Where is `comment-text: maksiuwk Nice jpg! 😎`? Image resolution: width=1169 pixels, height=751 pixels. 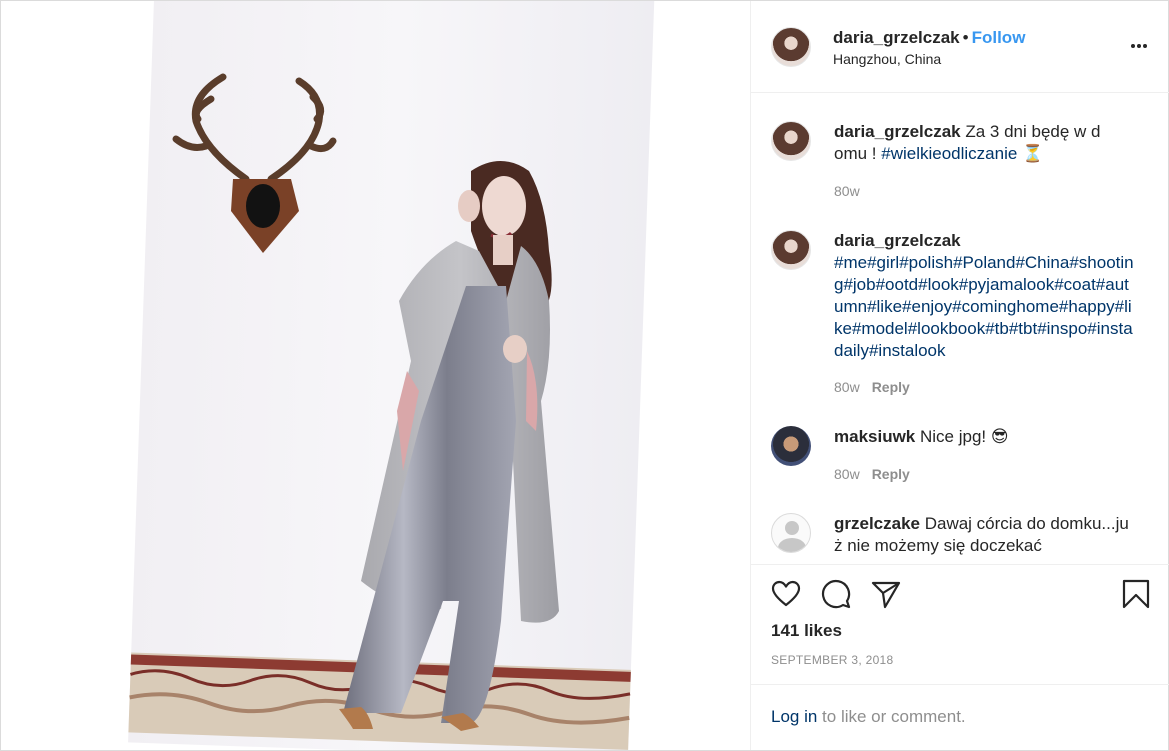
comment-text: maksiuwk Nice jpg! 😎 is located at coordinates (984, 437).